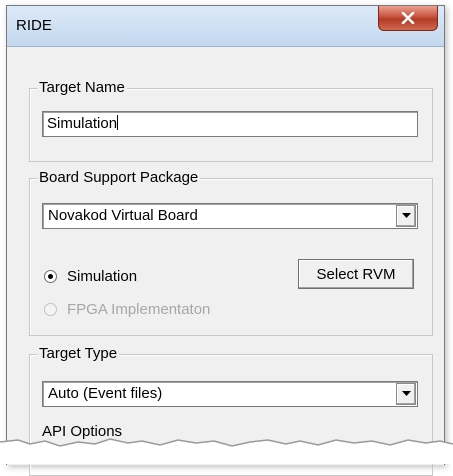 The height and width of the screenshot is (476, 453). I want to click on target-type-dropdown-button, so click(406, 394).